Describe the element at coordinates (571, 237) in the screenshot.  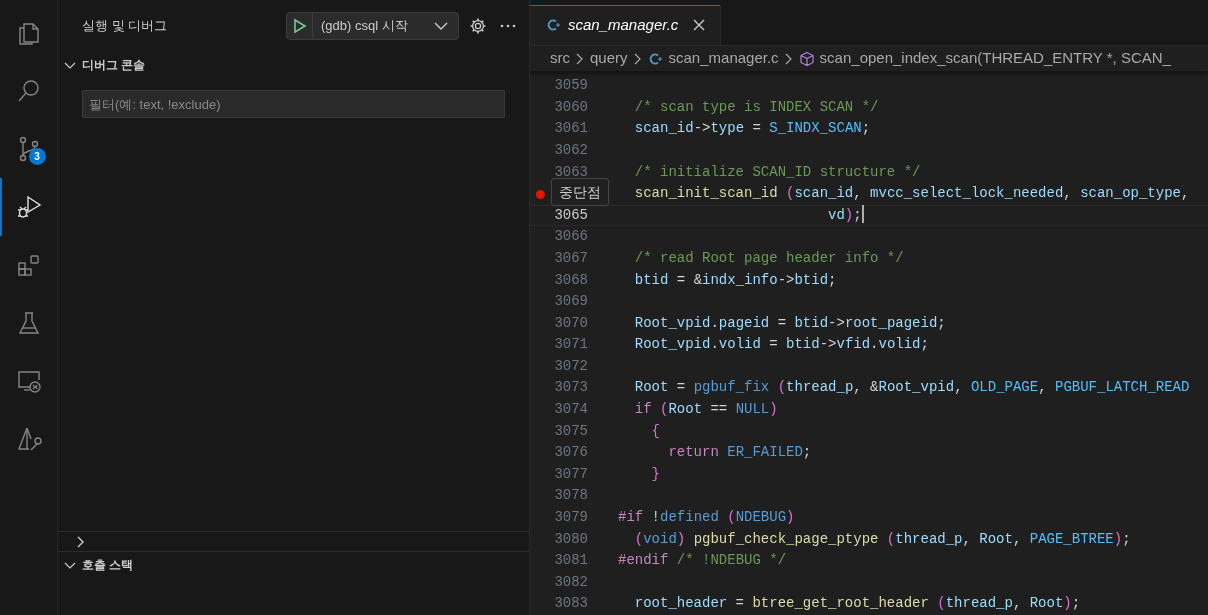
I see `line-number: 3066` at that location.